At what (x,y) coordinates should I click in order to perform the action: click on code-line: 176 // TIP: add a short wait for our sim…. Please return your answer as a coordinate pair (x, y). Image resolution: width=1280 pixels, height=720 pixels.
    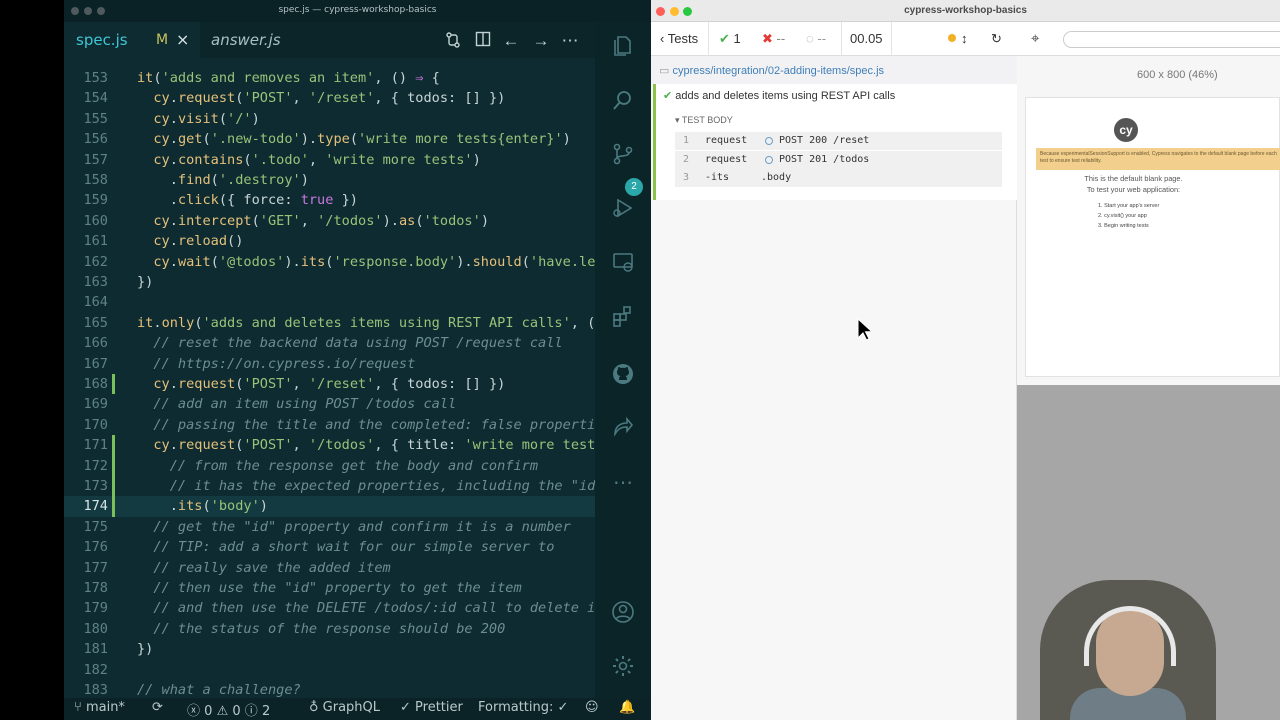
    Looking at the image, I should click on (329, 547).